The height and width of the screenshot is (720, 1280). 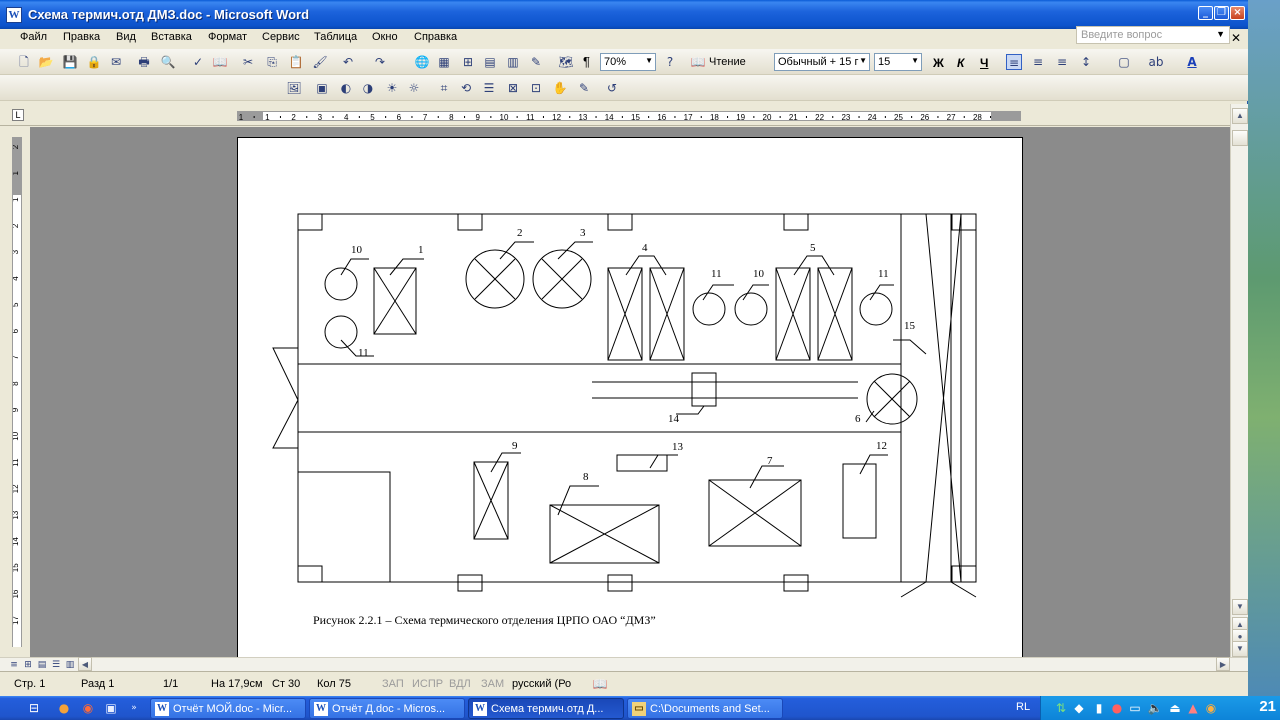 I want to click on email-icon: ✉, so click(x=116, y=62).